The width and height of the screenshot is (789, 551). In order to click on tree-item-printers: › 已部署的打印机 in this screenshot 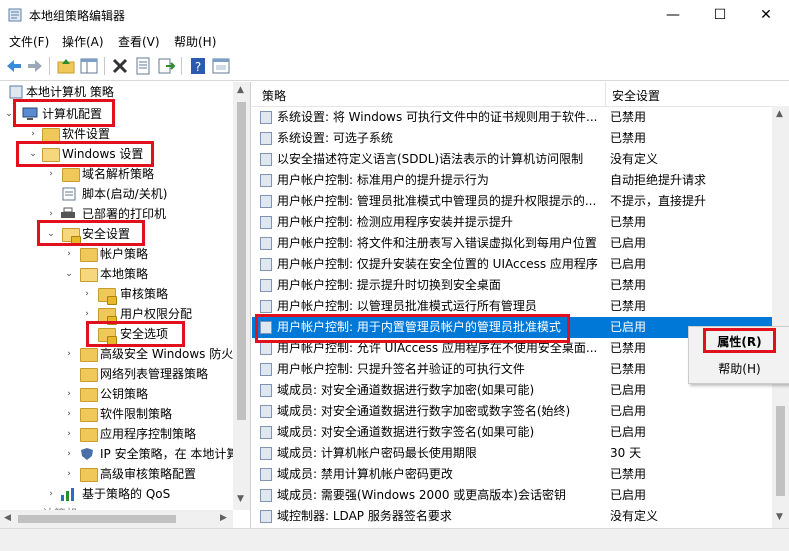, I will do `click(125, 214)`.